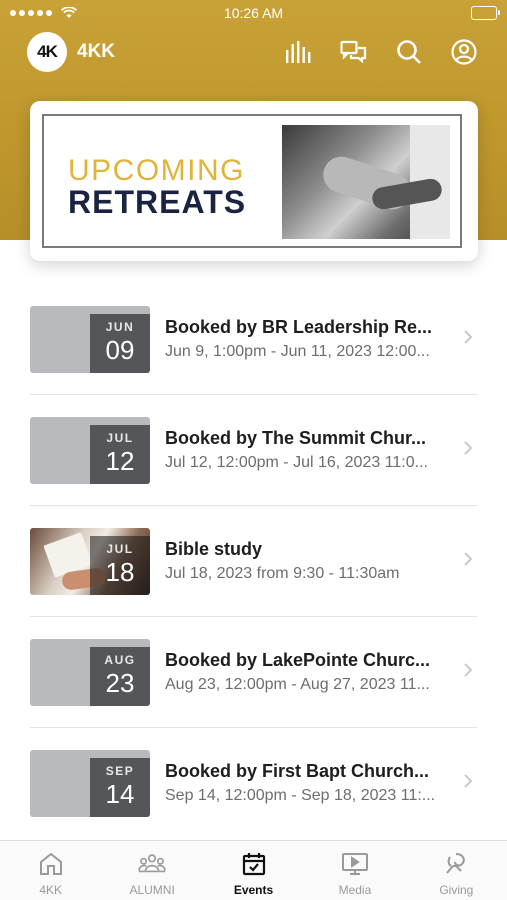 Image resolution: width=507 pixels, height=900 pixels. Describe the element at coordinates (355, 864) in the screenshot. I see `media-icon` at that location.